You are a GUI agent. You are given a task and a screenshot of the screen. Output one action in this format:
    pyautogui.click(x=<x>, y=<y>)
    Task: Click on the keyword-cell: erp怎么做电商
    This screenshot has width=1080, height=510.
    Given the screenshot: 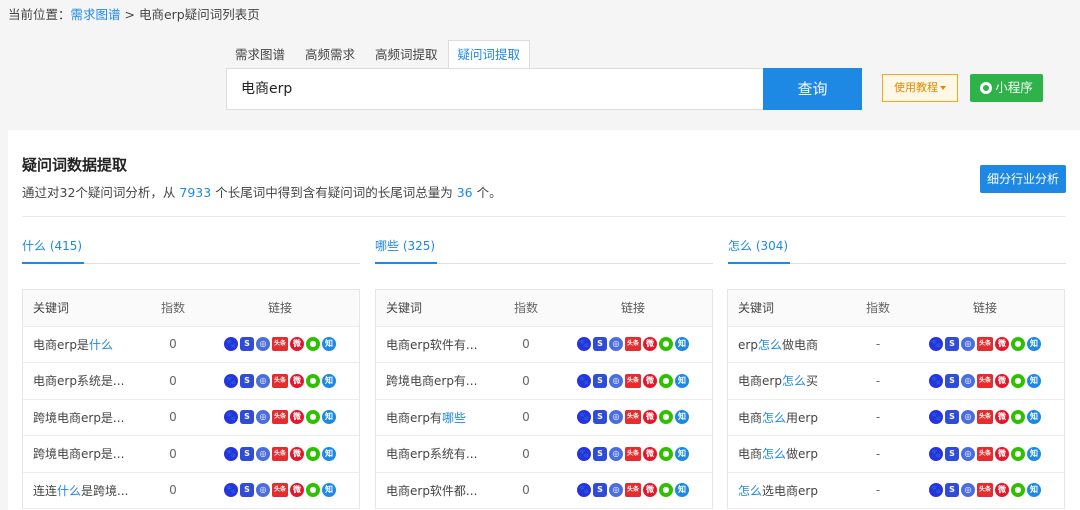 What is the action you would take?
    pyautogui.click(x=789, y=344)
    